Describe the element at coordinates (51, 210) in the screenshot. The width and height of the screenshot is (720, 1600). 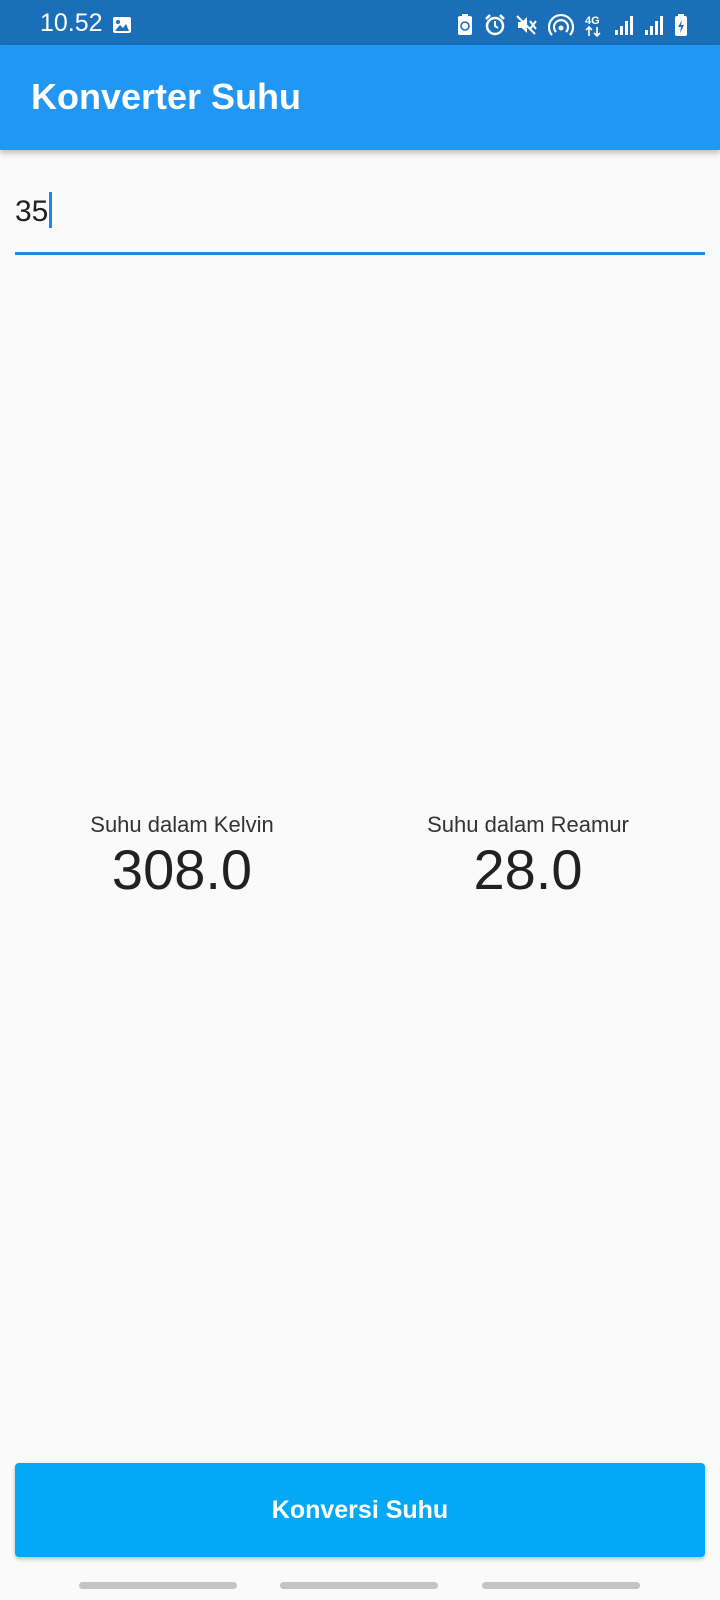
I see `text-cursor` at that location.